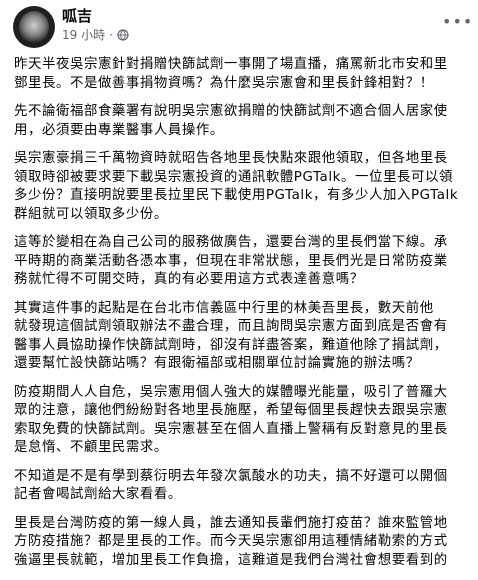 This screenshot has height=580, width=478. What do you see at coordinates (457, 22) in the screenshot?
I see `more-options-icon: •••` at bounding box center [457, 22].